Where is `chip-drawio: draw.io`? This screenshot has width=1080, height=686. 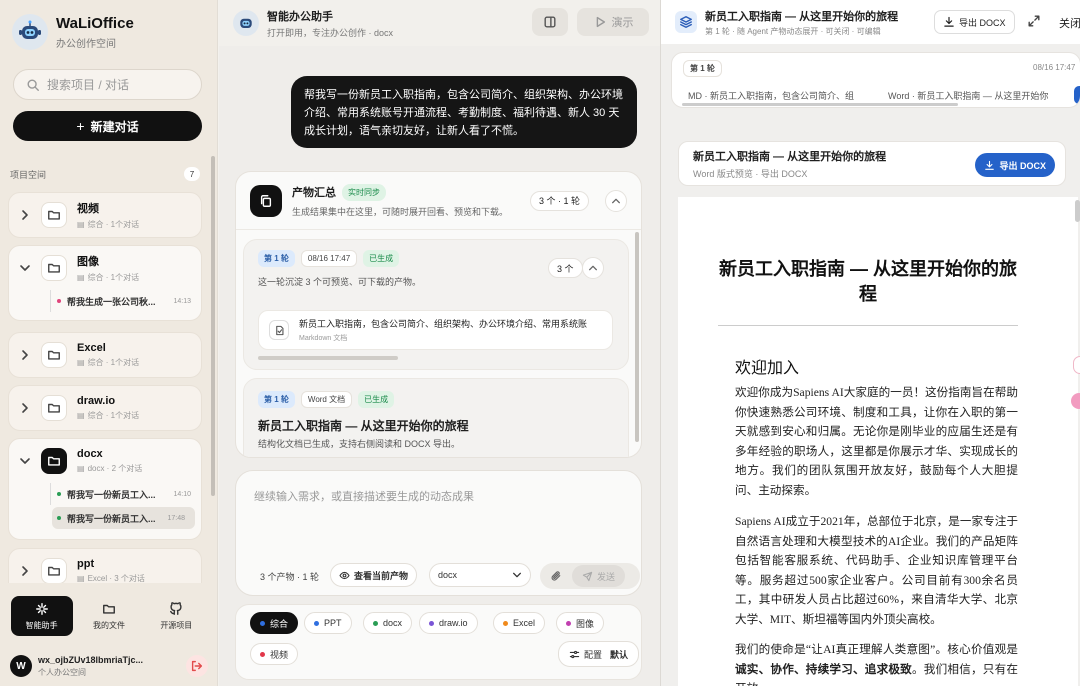 chip-drawio: draw.io is located at coordinates (448, 623).